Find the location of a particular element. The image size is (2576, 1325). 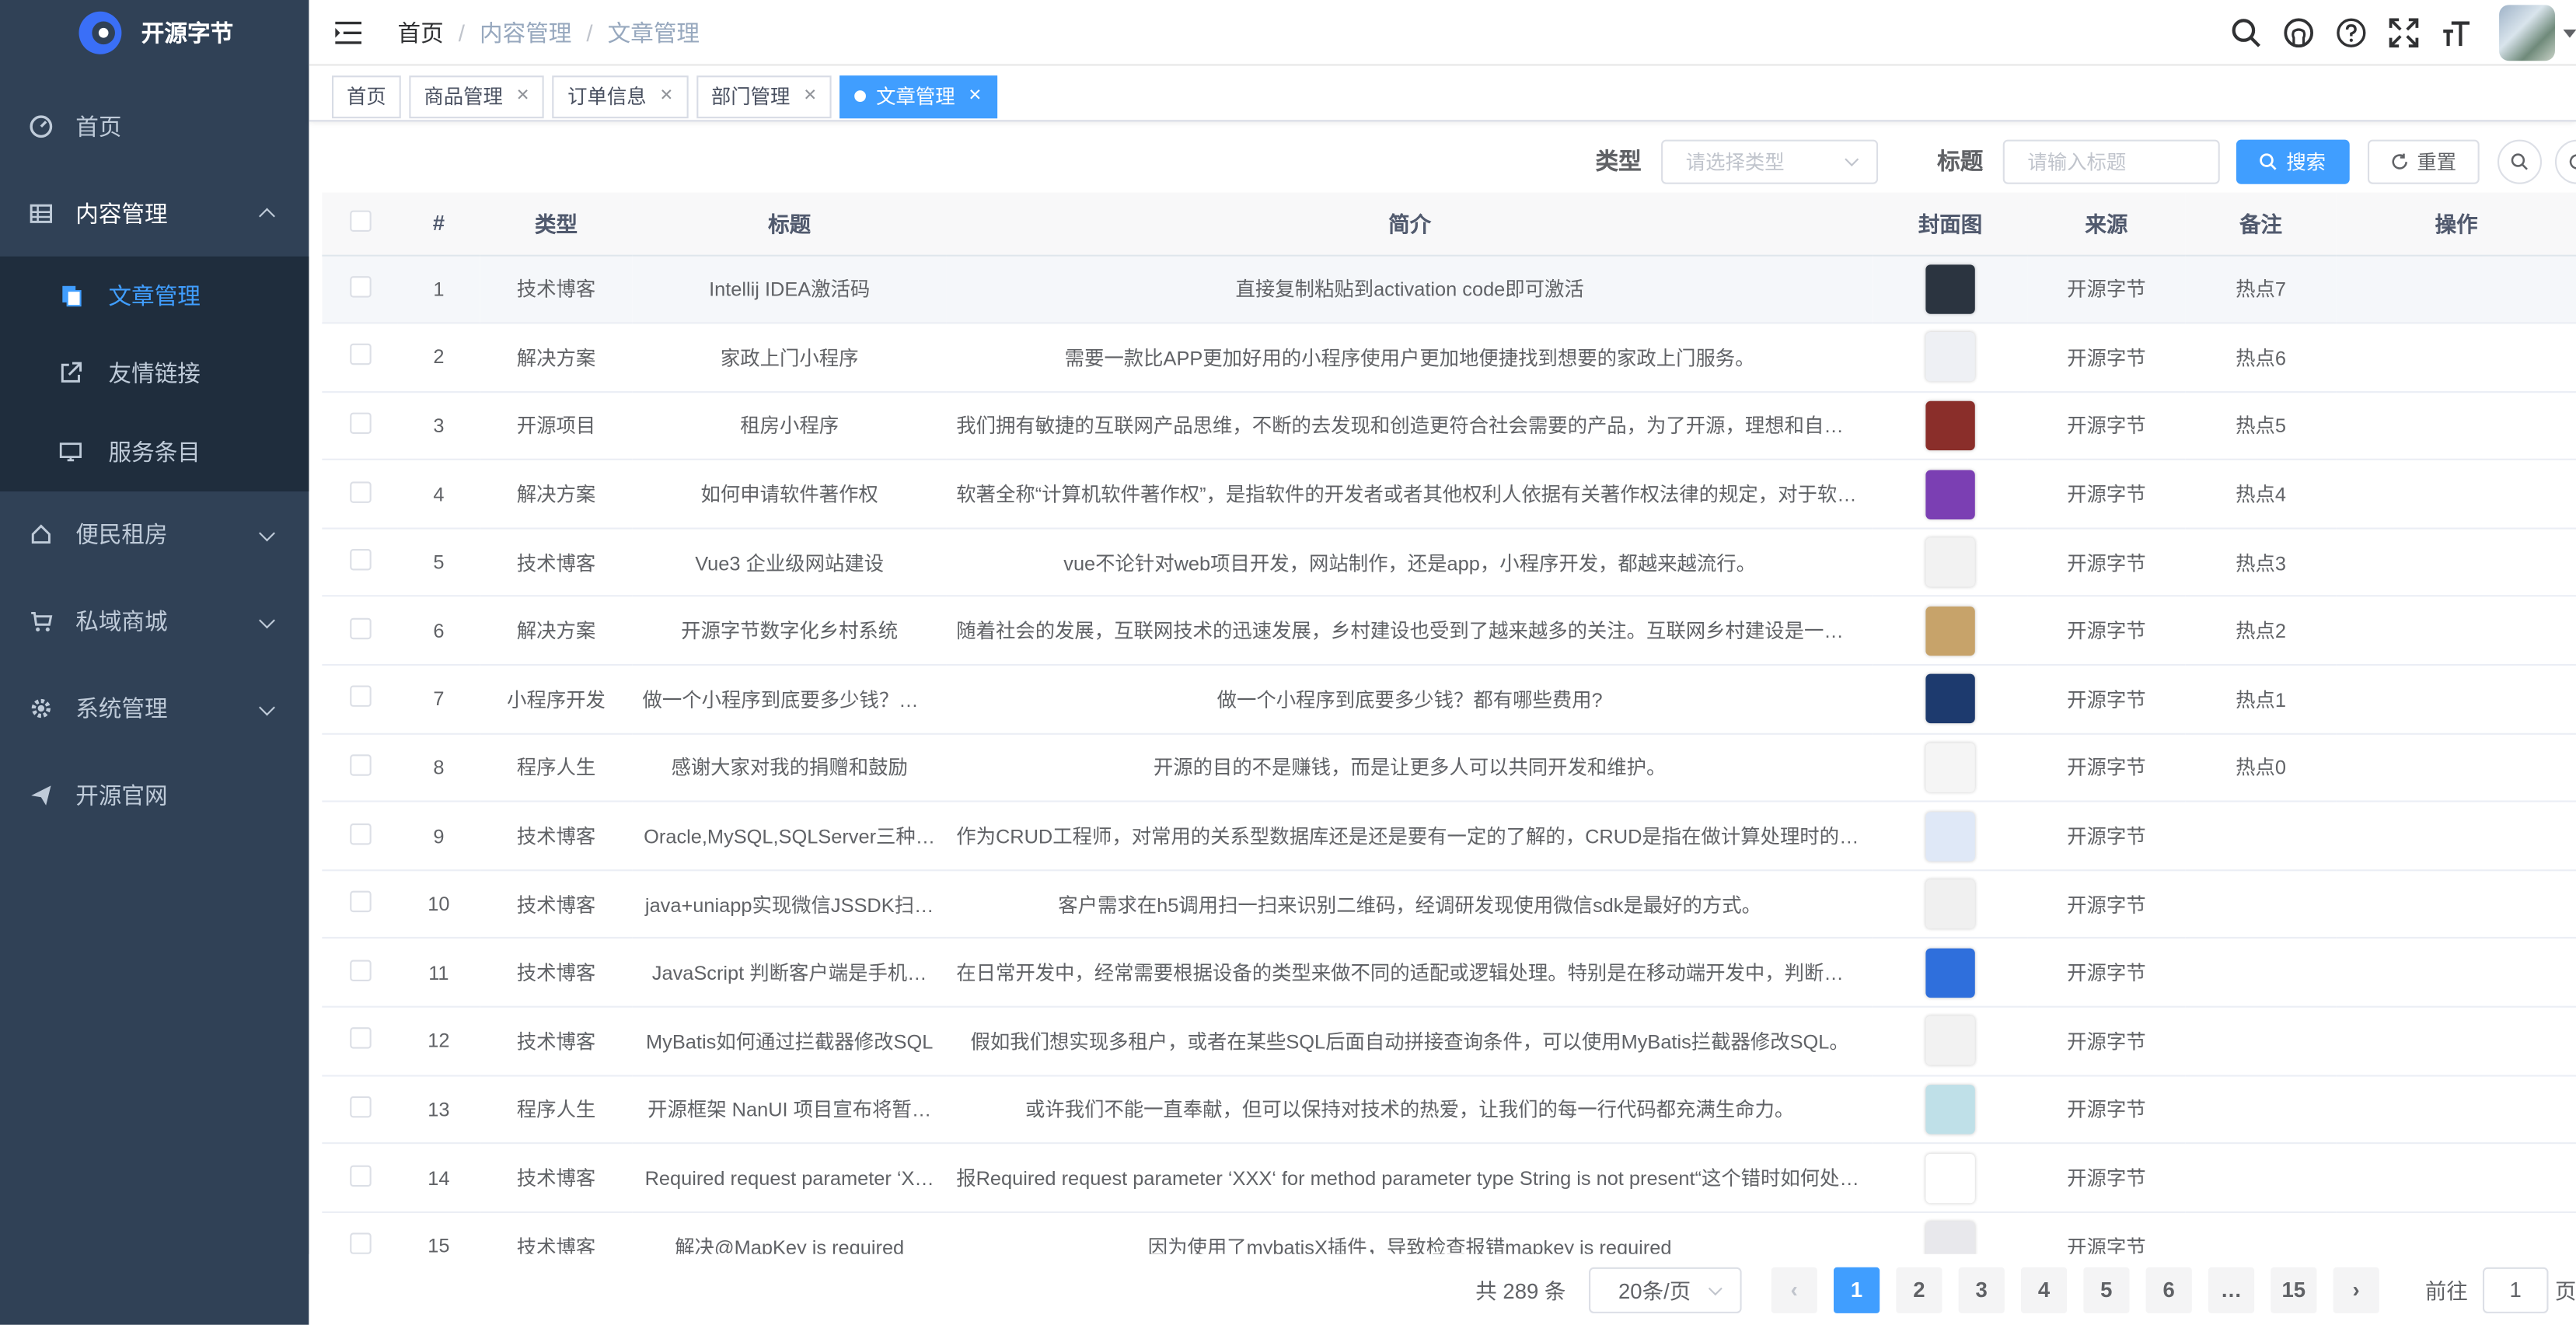

prev-page-button: ‹ is located at coordinates (1794, 1289).